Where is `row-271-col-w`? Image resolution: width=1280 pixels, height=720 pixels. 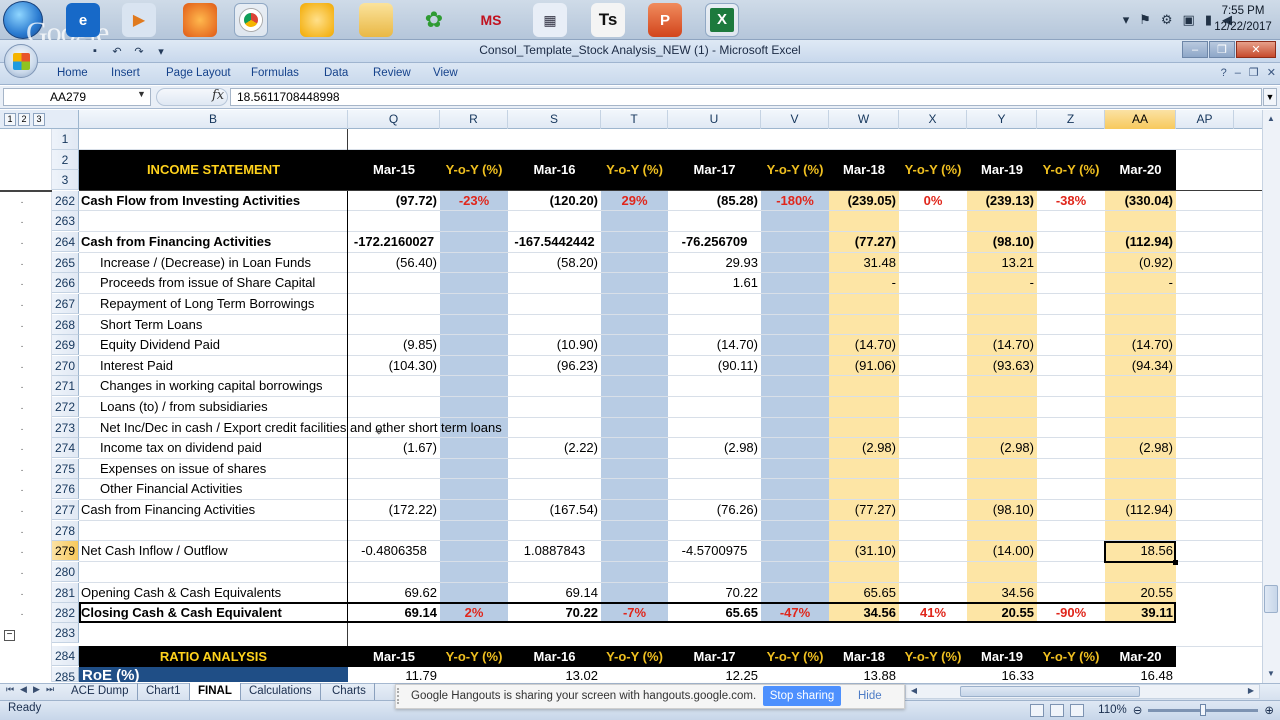
row-271-col-w is located at coordinates (864, 386).